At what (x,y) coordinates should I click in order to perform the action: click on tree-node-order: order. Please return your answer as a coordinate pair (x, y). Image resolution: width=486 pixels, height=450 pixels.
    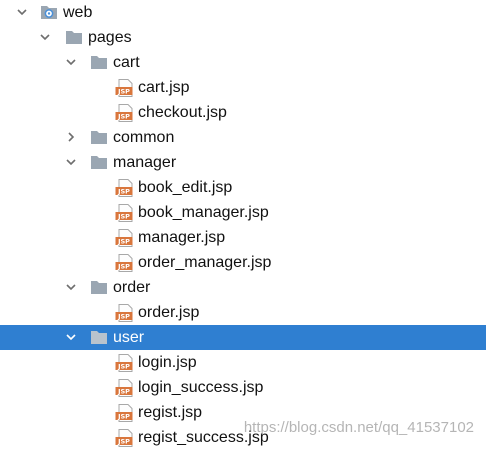
    Looking at the image, I should click on (243, 287).